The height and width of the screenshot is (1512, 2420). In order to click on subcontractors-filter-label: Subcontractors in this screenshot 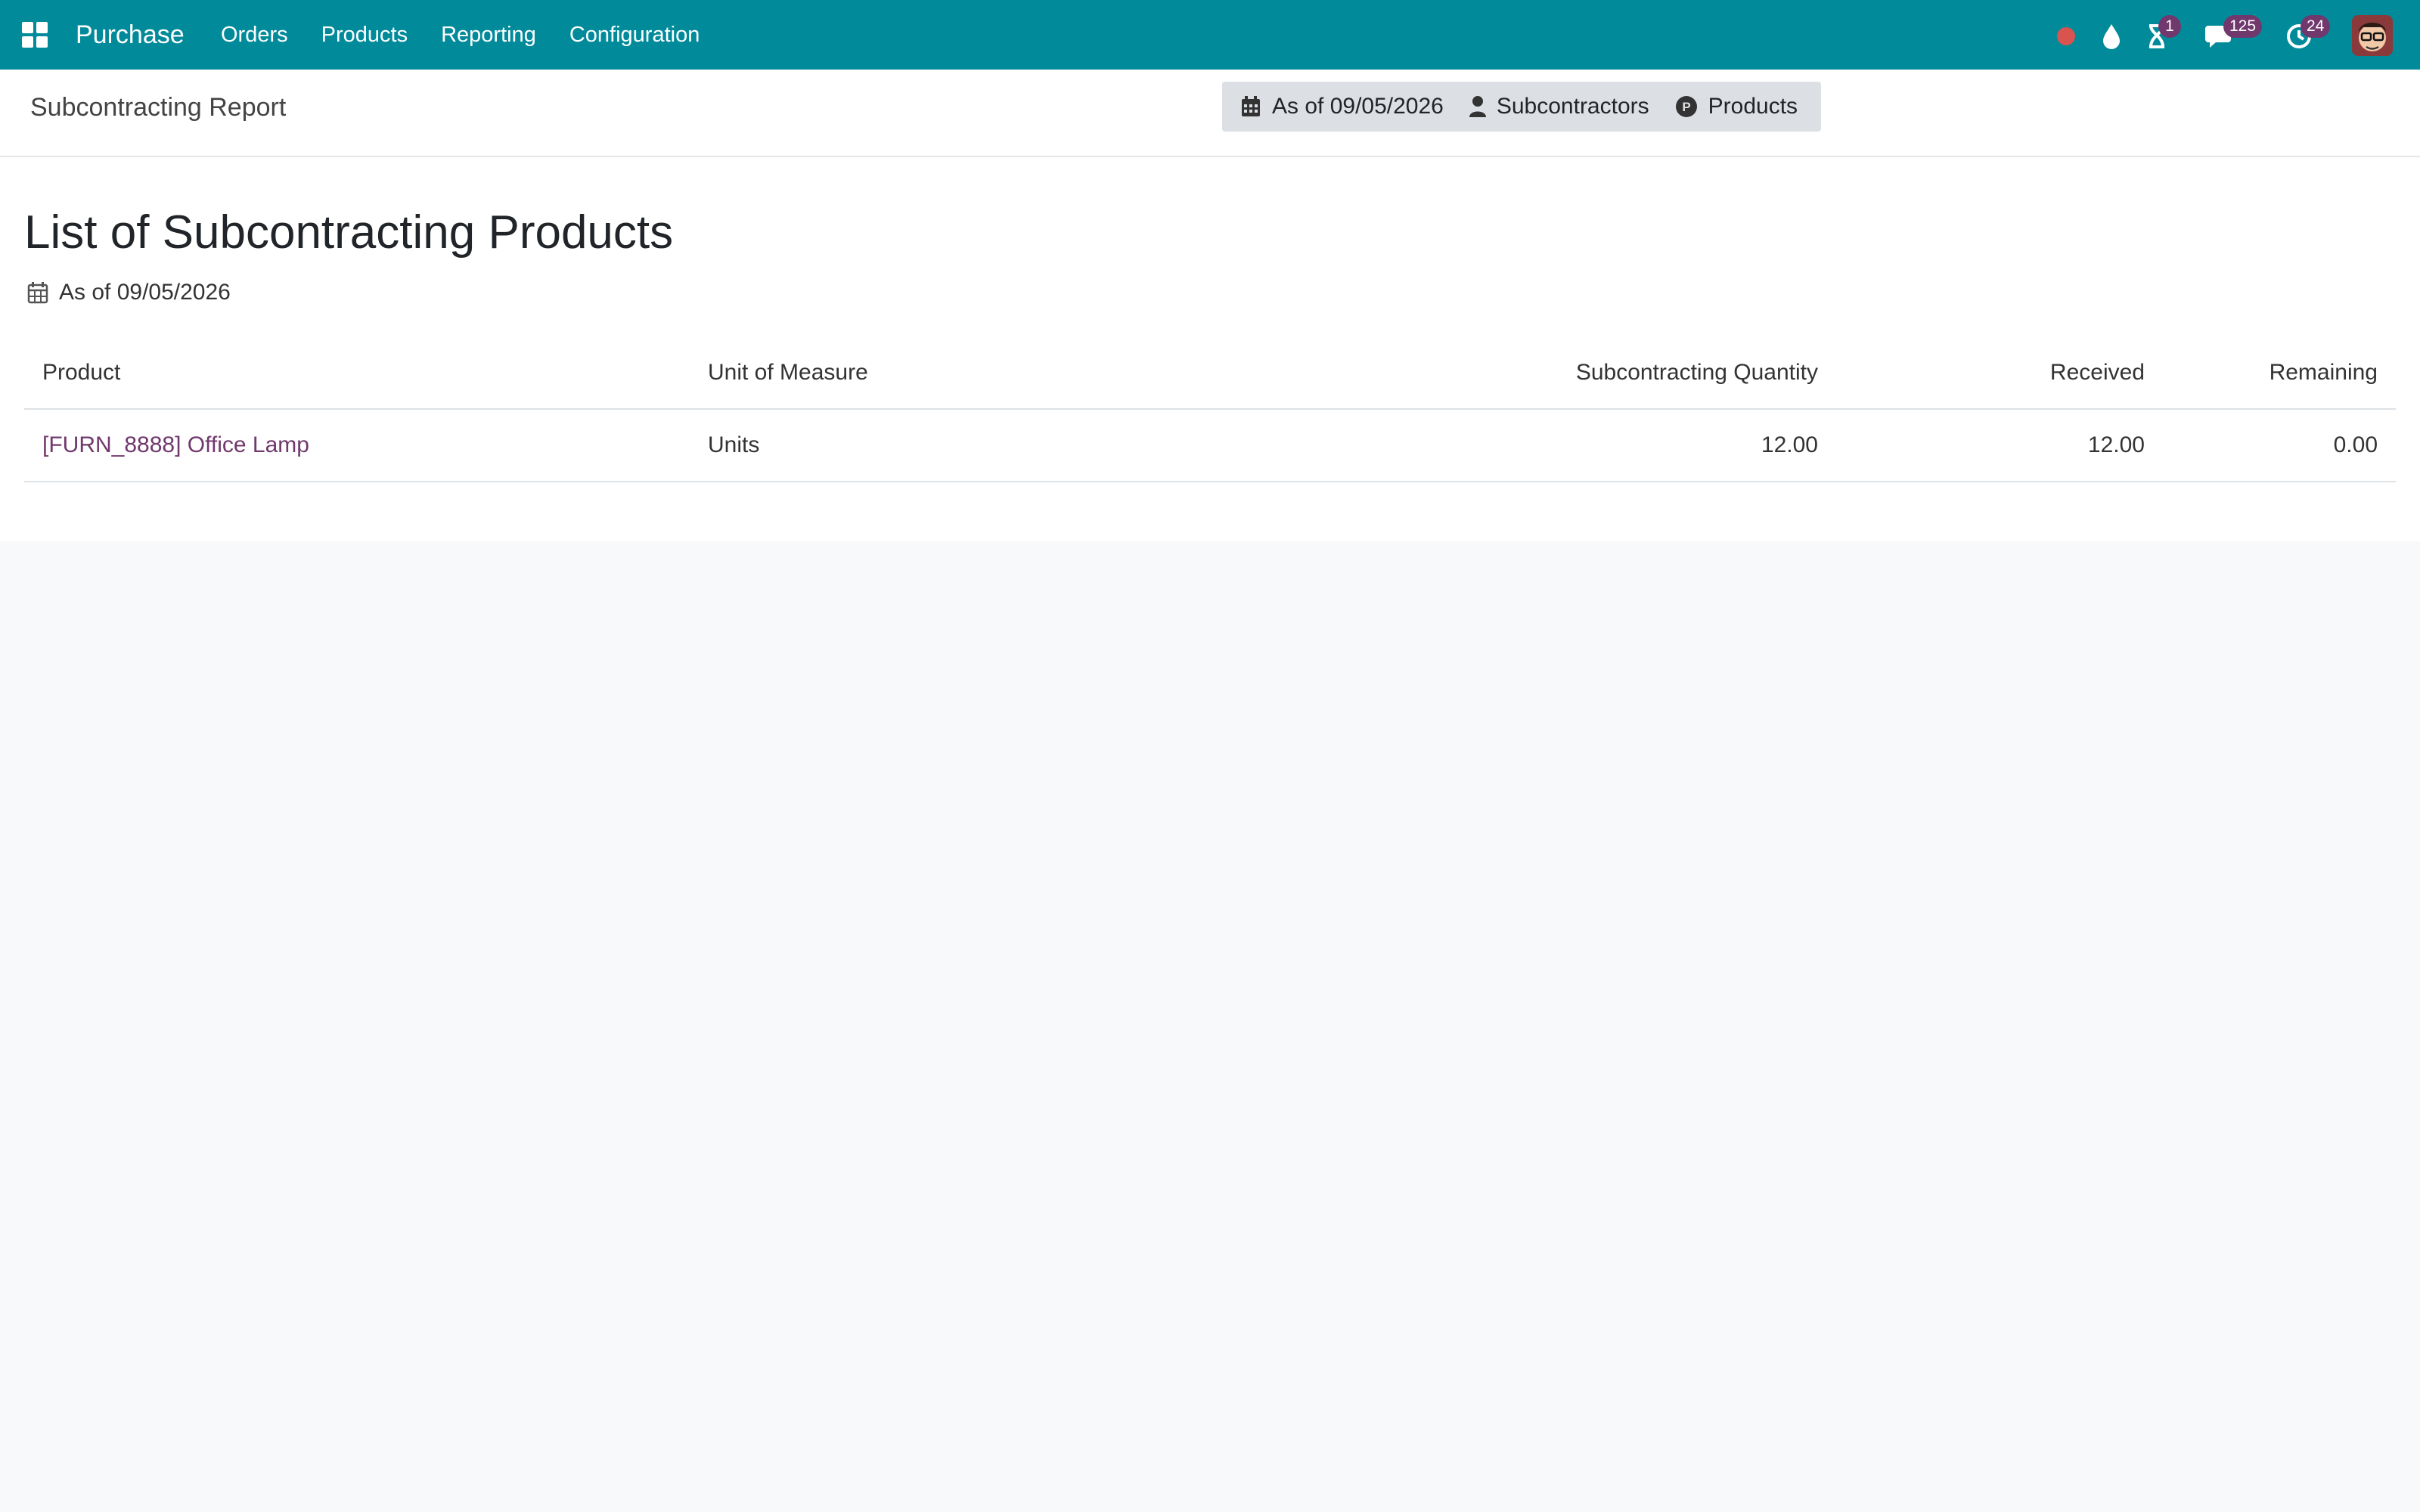, I will do `click(1572, 106)`.